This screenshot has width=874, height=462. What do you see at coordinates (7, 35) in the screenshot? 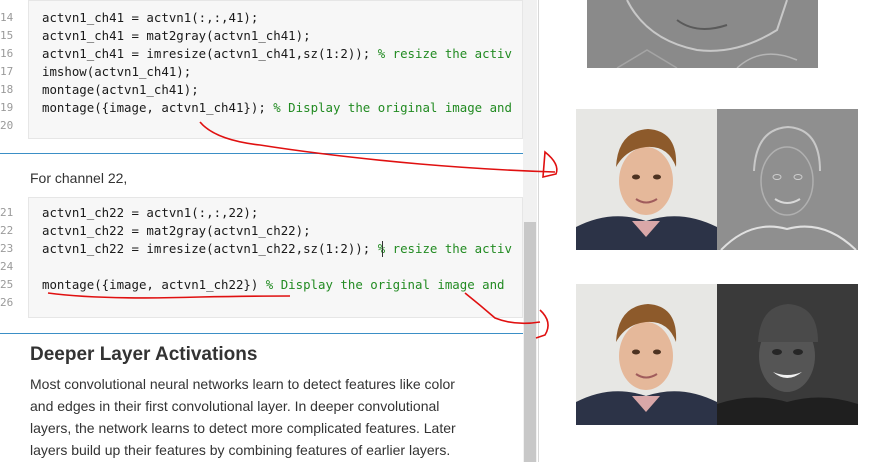
I see `line-number: 15` at bounding box center [7, 35].